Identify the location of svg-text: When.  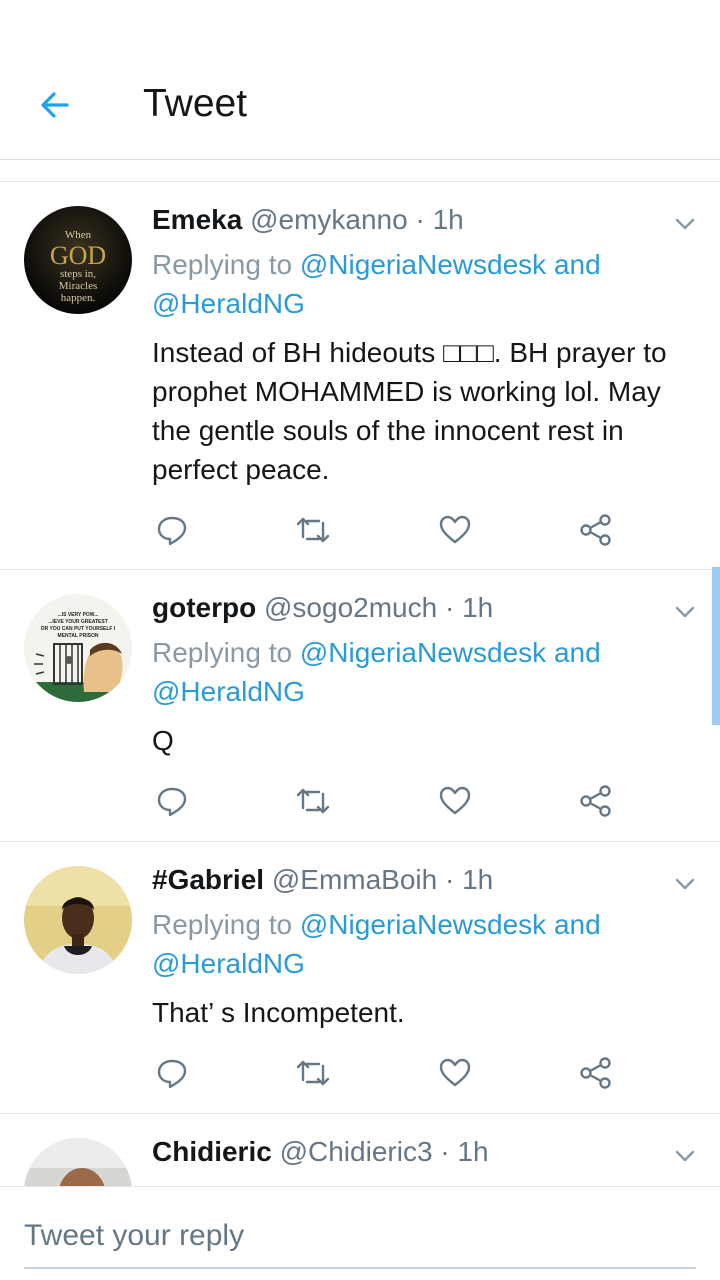
(78, 235).